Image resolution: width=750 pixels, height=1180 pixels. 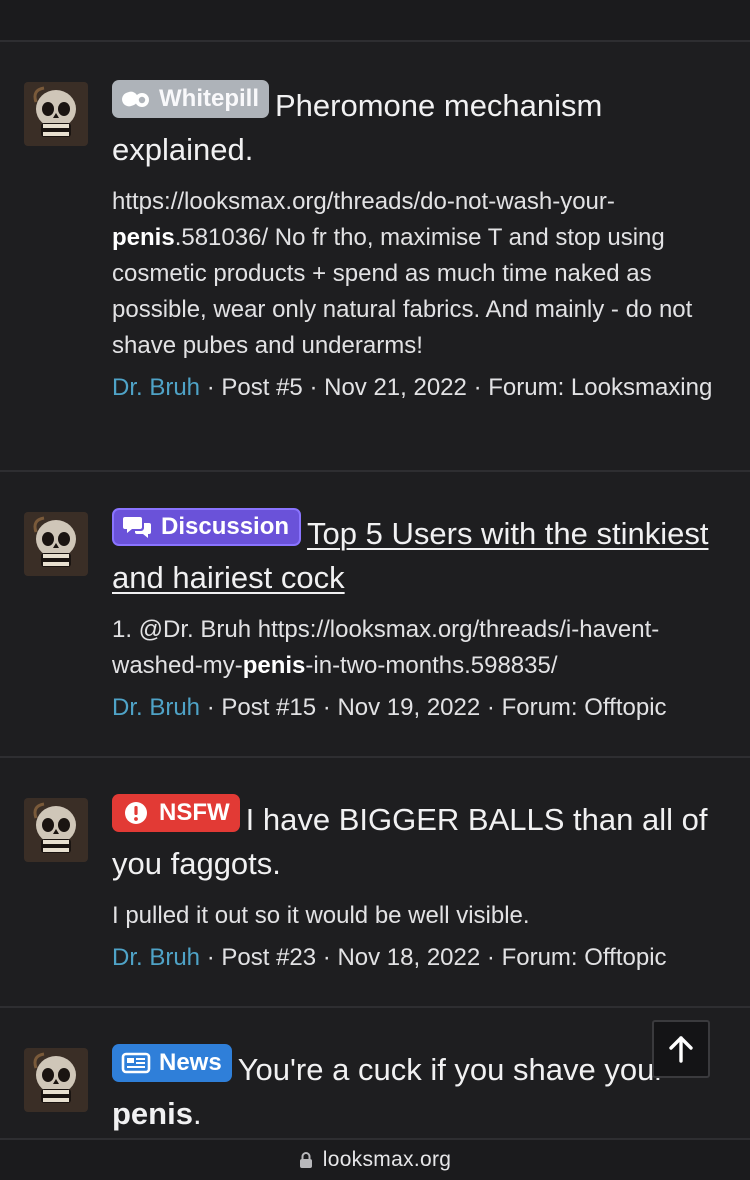 What do you see at coordinates (641, 387) in the screenshot?
I see `forum-link: Looksmaxing` at bounding box center [641, 387].